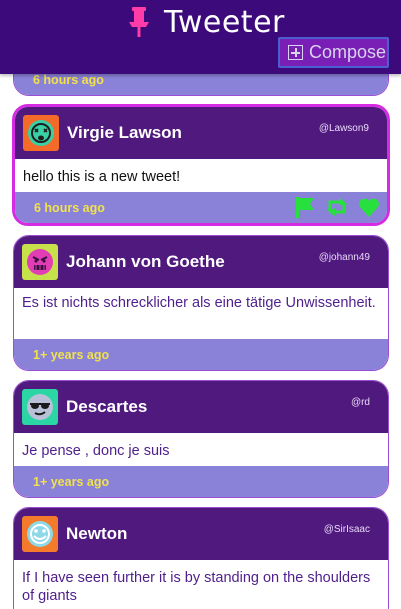 The height and width of the screenshot is (609, 401). Describe the element at coordinates (96, 534) in the screenshot. I see `author-name: Newton` at that location.